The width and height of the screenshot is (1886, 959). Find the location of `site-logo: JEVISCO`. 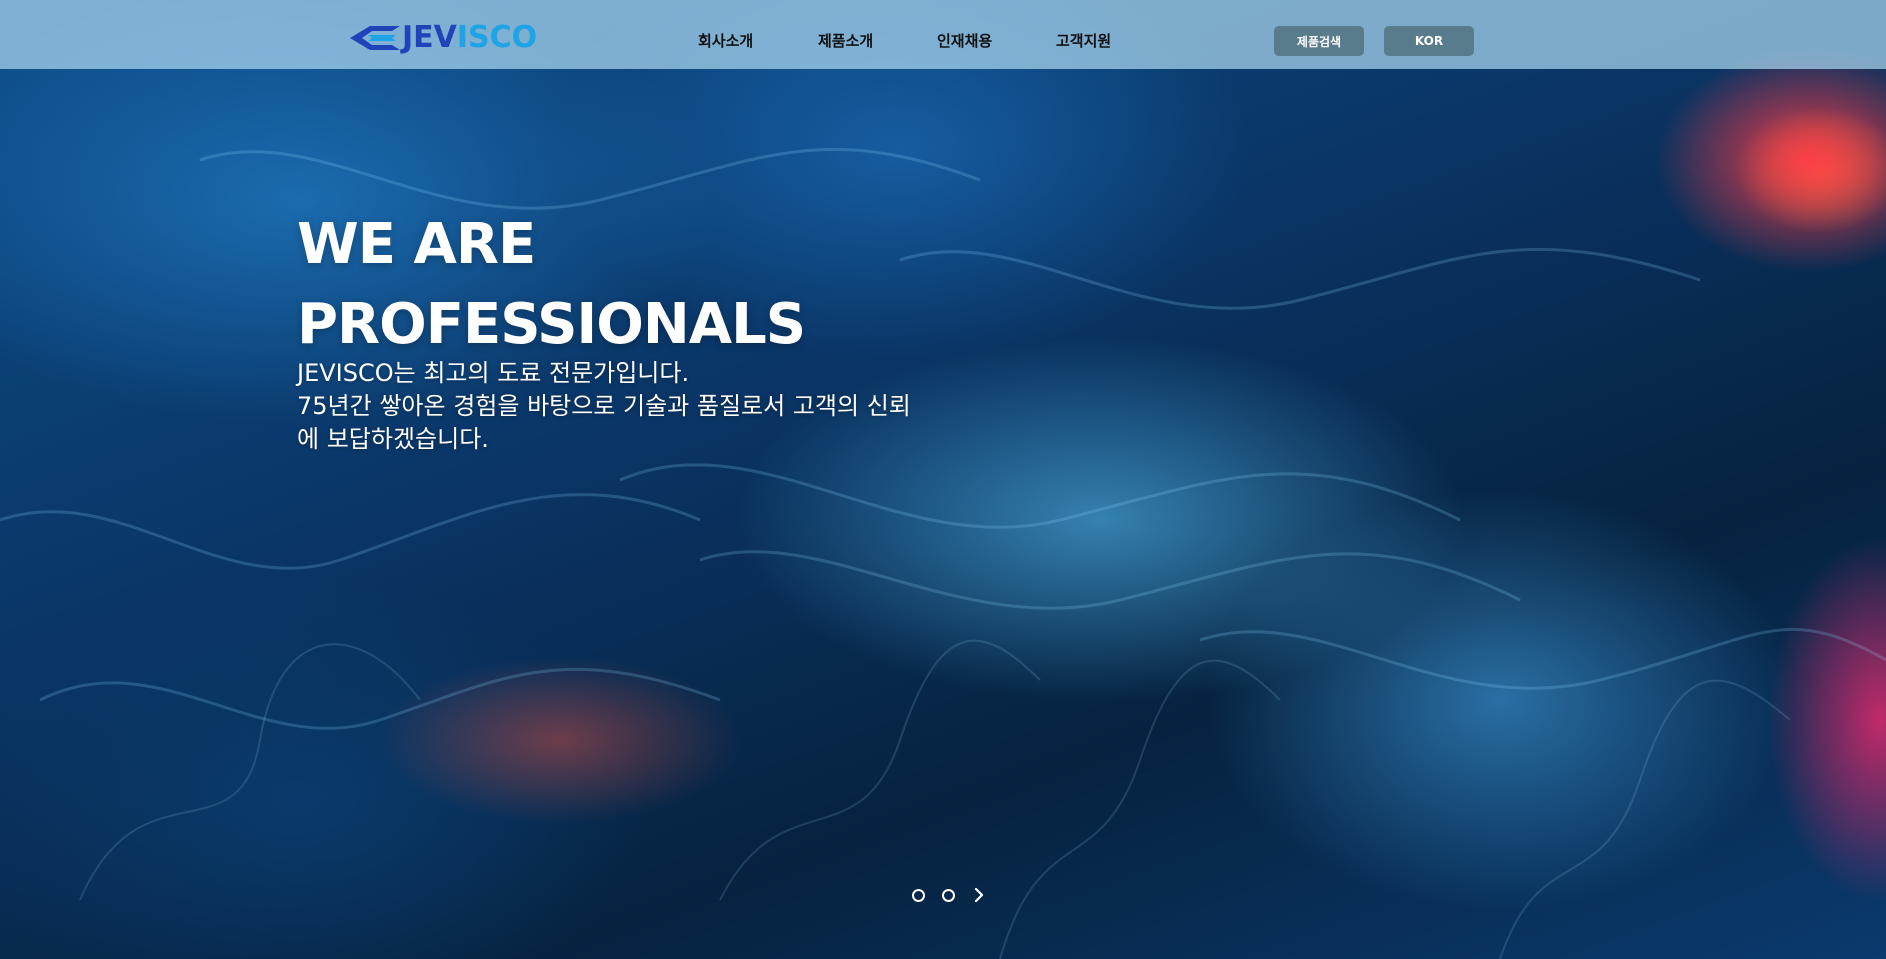

site-logo: JEVISCO is located at coordinates (442, 38).